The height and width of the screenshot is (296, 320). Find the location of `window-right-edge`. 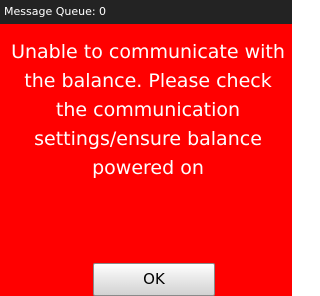

window-right-edge is located at coordinates (294, 148).